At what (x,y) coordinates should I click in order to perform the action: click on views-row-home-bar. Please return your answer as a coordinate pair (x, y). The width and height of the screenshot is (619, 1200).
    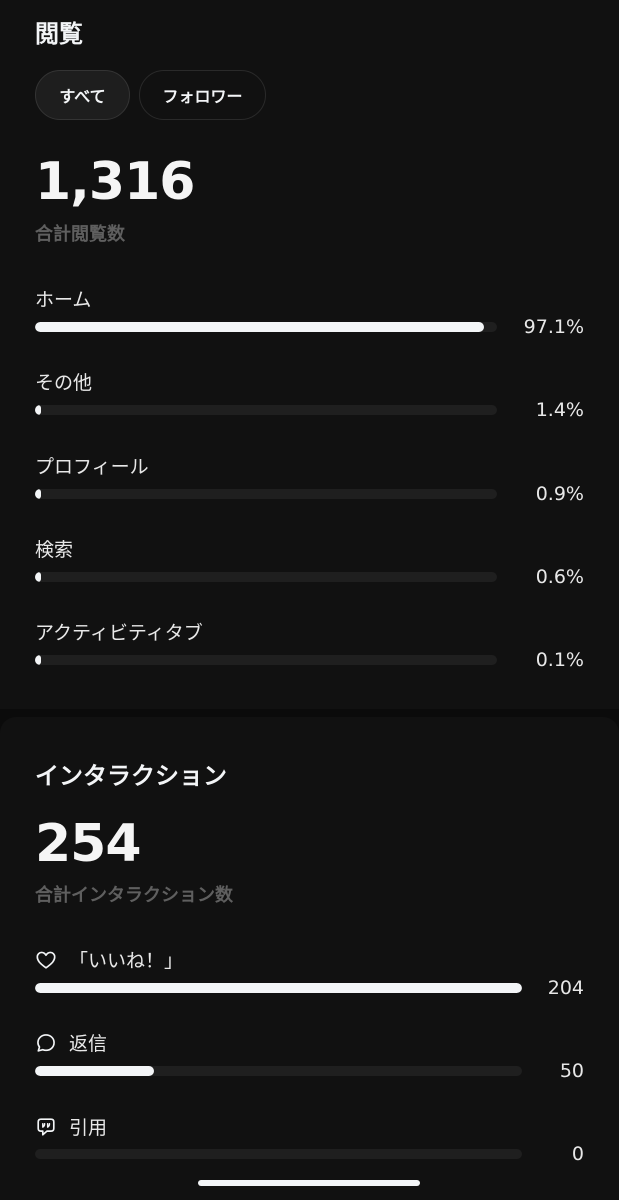
    Looking at the image, I should click on (266, 327).